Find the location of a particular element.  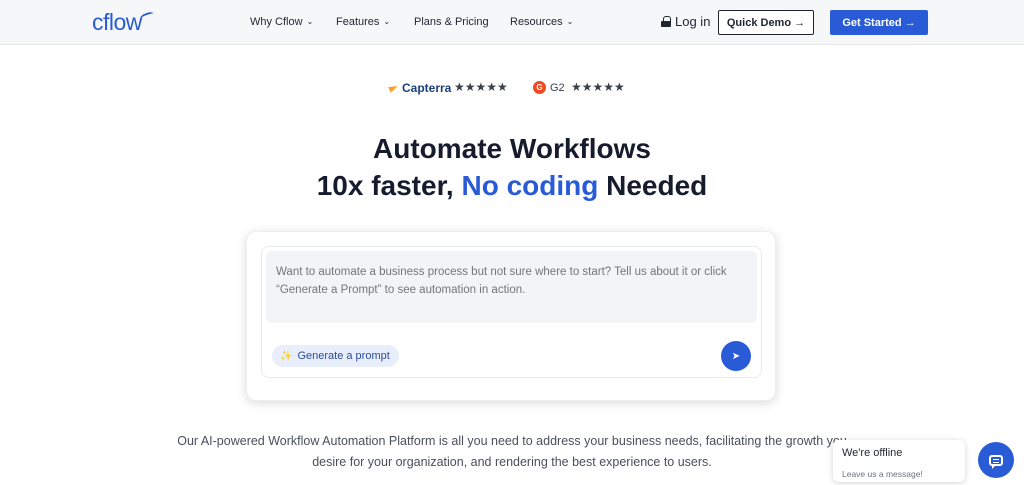

send-icon: ➤ is located at coordinates (736, 356).